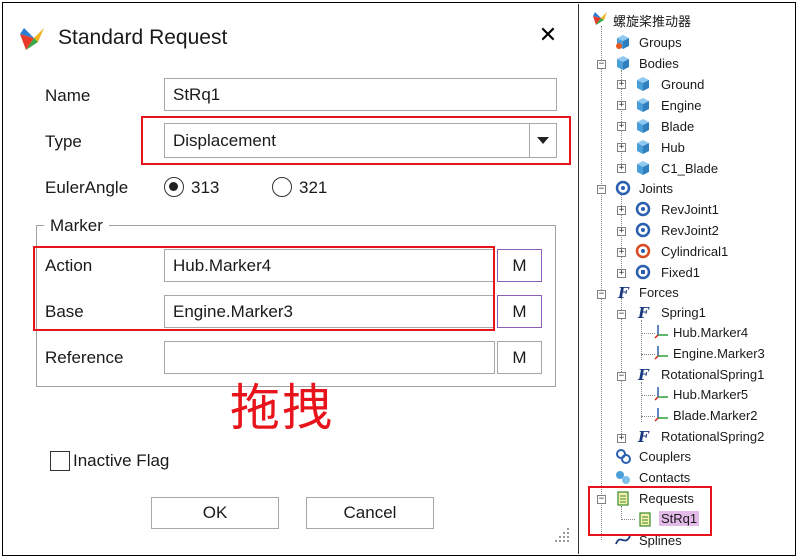 Image resolution: width=798 pixels, height=558 pixels. I want to click on euler-313-radio, so click(174, 187).